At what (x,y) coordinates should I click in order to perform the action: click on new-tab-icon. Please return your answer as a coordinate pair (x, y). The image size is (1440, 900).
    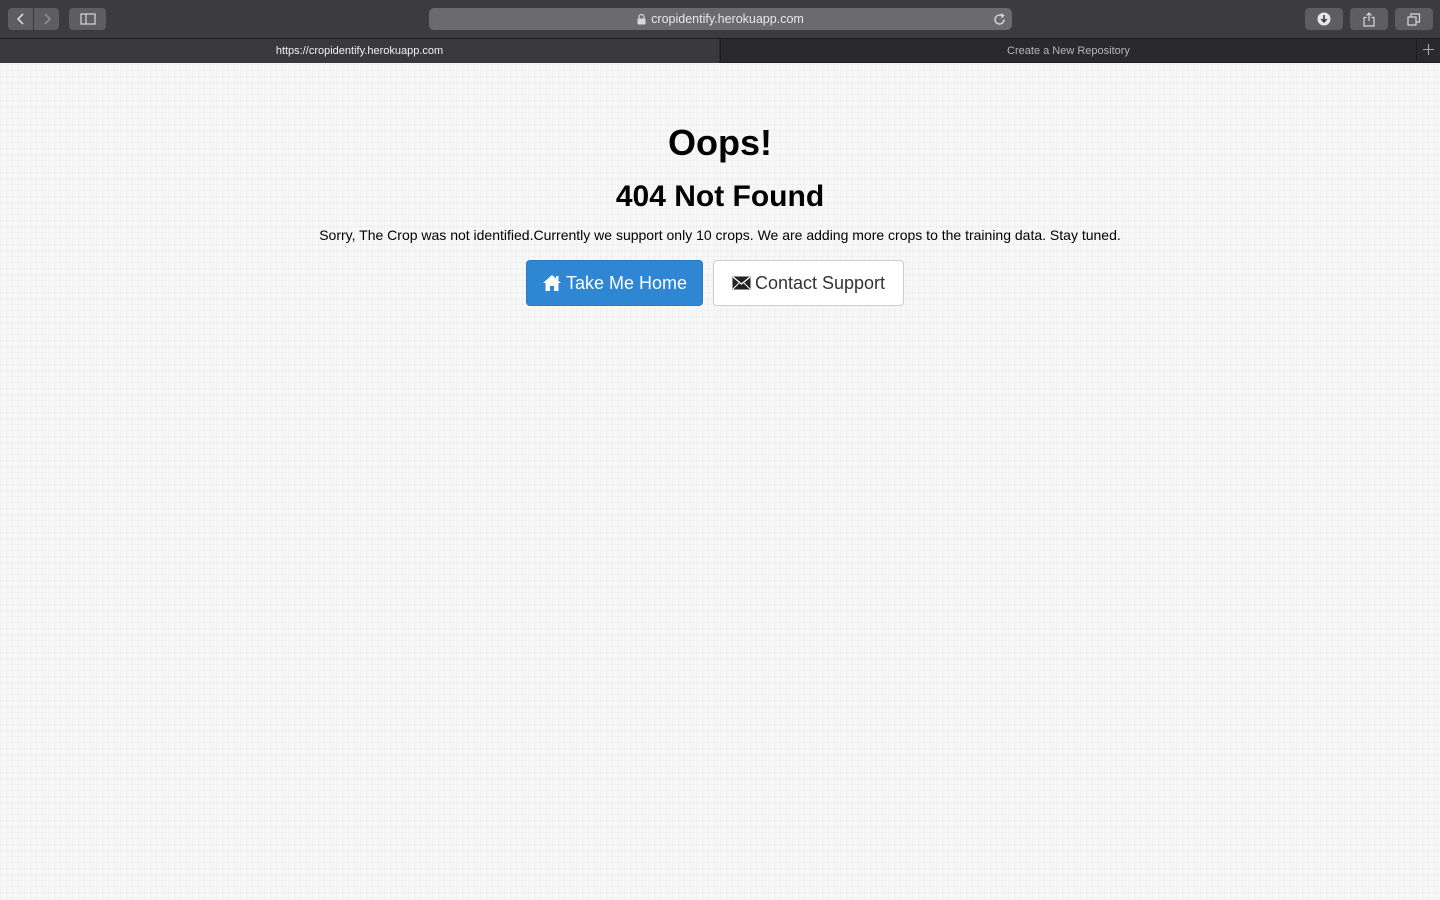
    Looking at the image, I should click on (1428, 51).